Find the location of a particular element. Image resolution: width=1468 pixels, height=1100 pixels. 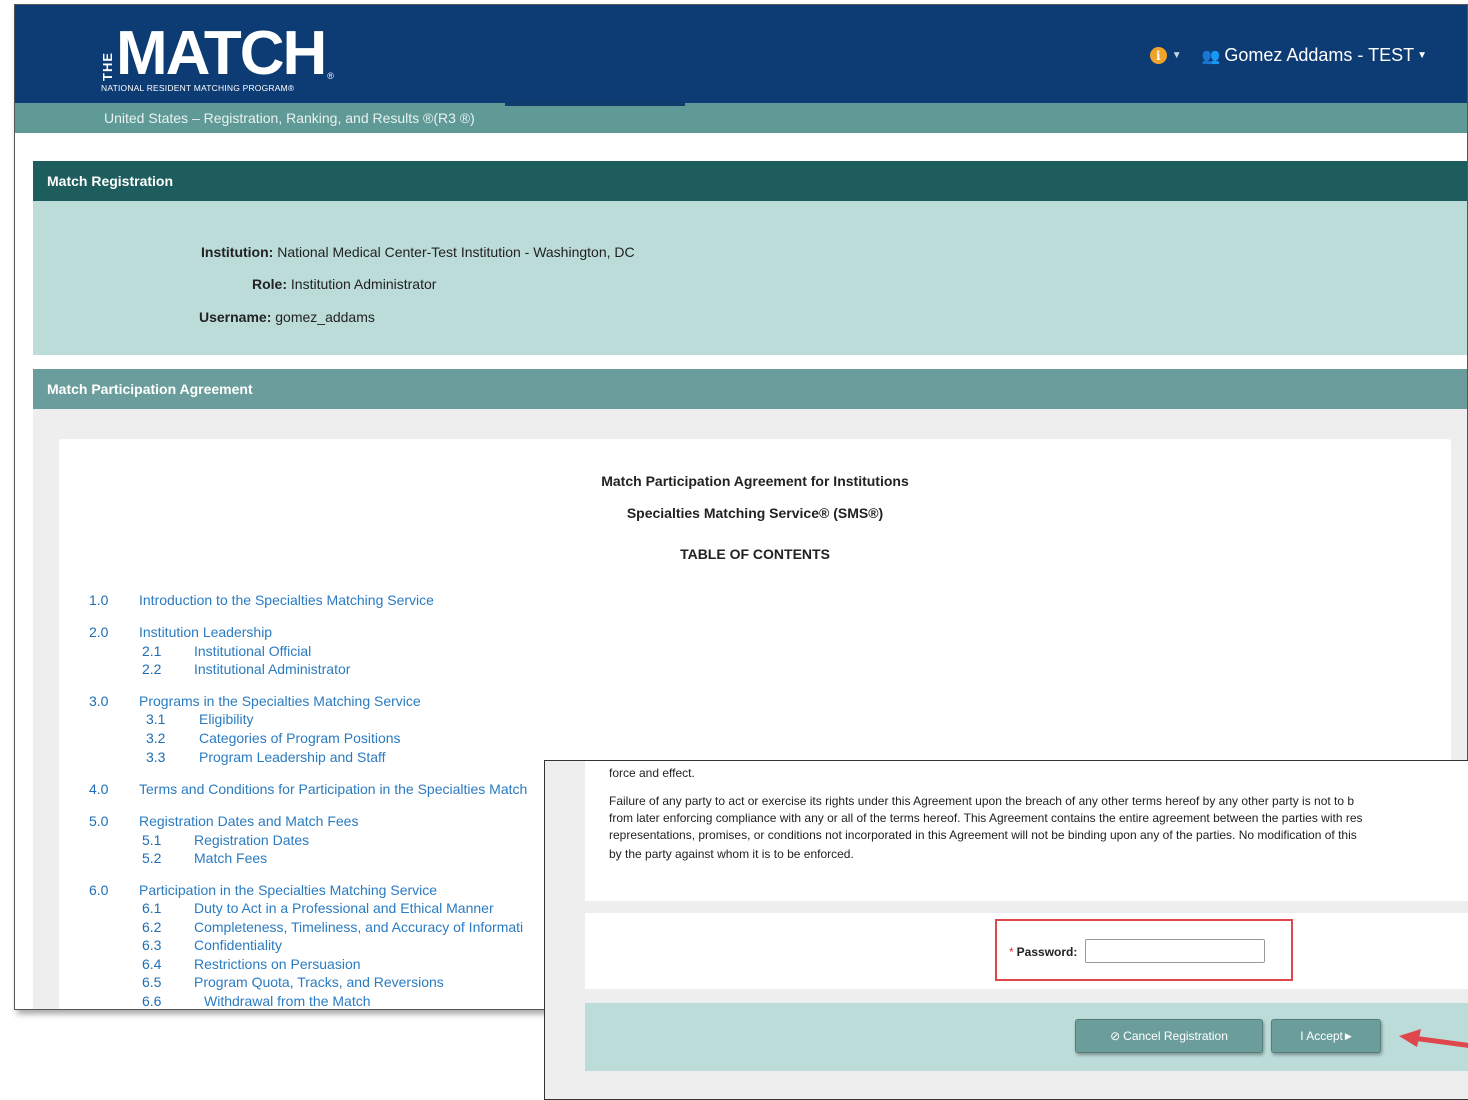

toc-number: 5.2 is located at coordinates (152, 858).